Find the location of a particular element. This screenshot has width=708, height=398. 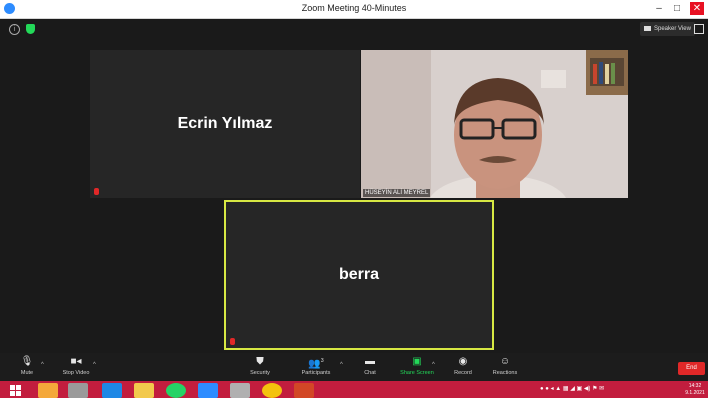

stop-video-label: Stop Video is located at coordinates (76, 373).